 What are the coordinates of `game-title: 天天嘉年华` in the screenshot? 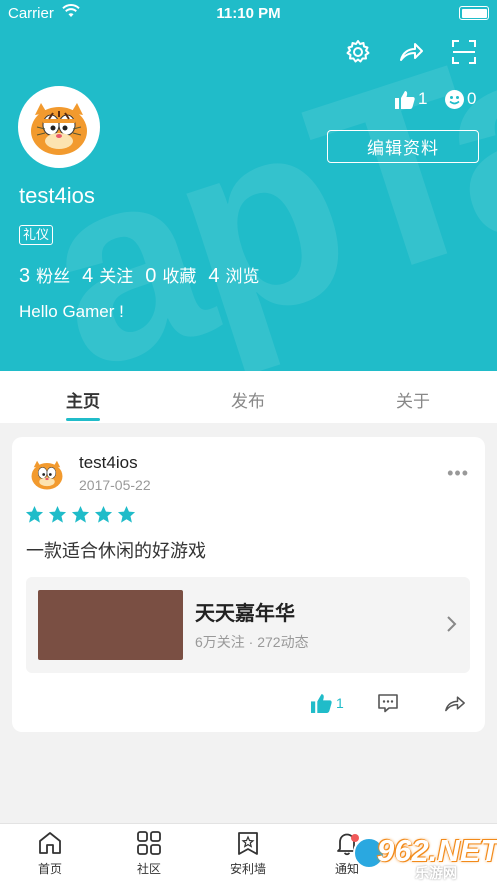 It's located at (245, 614).